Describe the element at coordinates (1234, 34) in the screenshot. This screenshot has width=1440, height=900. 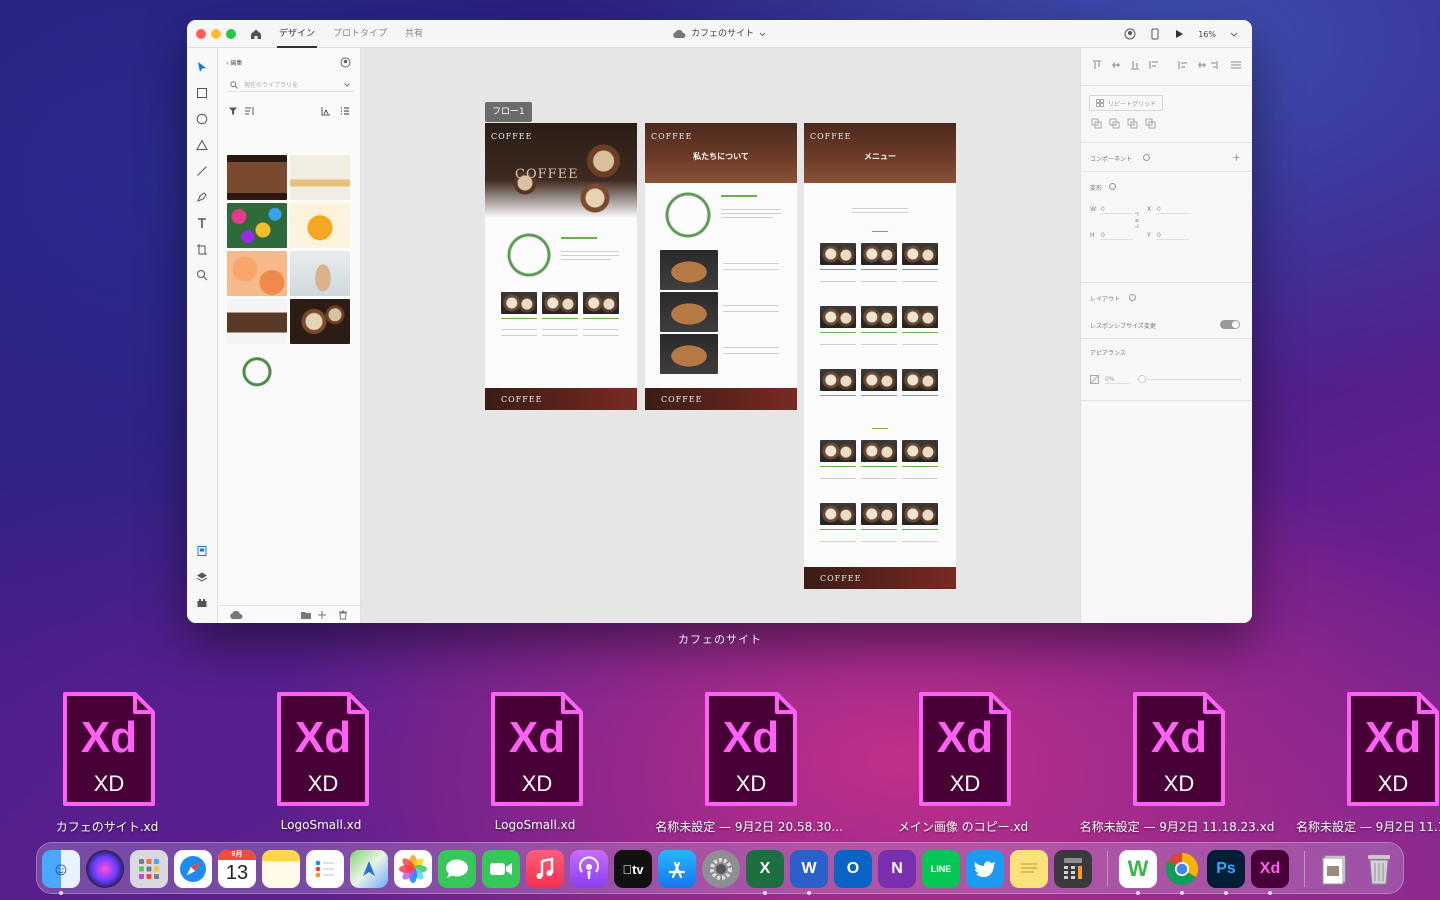
I see `zoom-chevron-icon` at that location.